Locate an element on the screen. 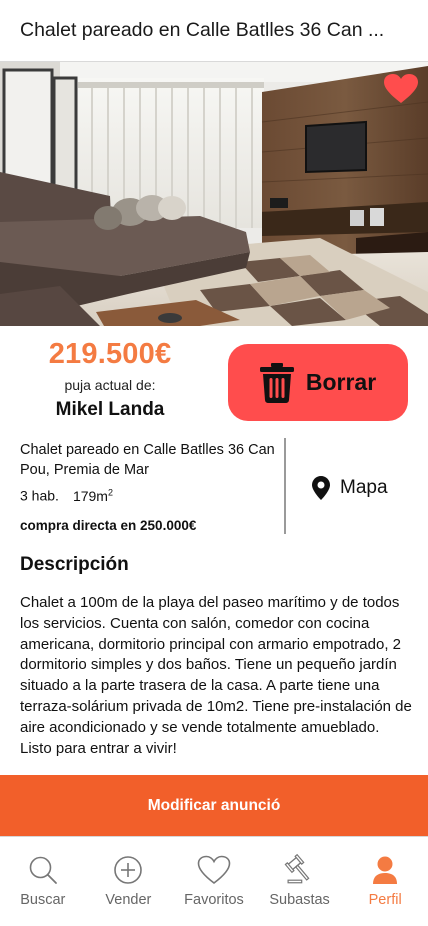 The width and height of the screenshot is (428, 926). bid-summary: 219.500€ puja actual de: Mikel Landa is located at coordinates (110, 379).